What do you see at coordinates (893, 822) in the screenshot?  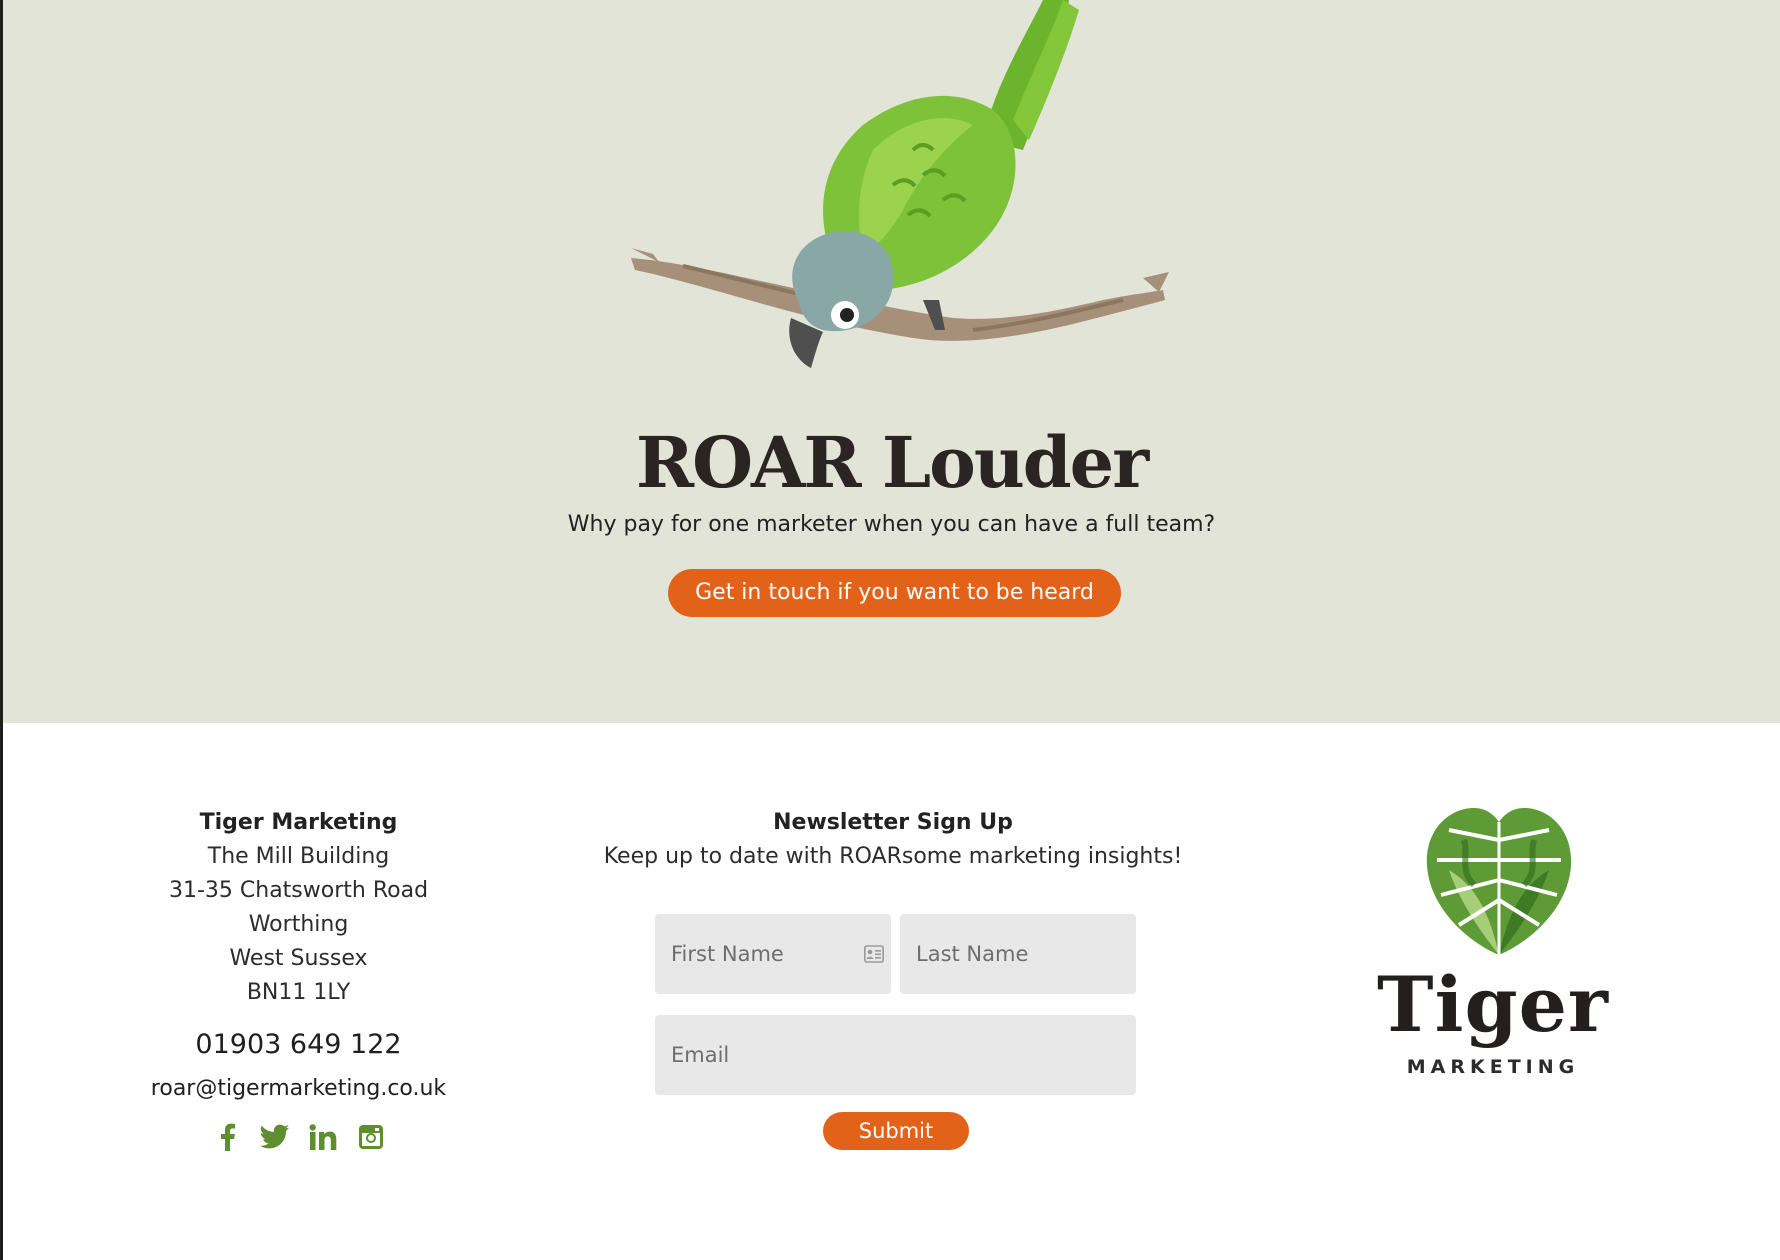 I see `newsletter-title: Newsletter Sign Up` at bounding box center [893, 822].